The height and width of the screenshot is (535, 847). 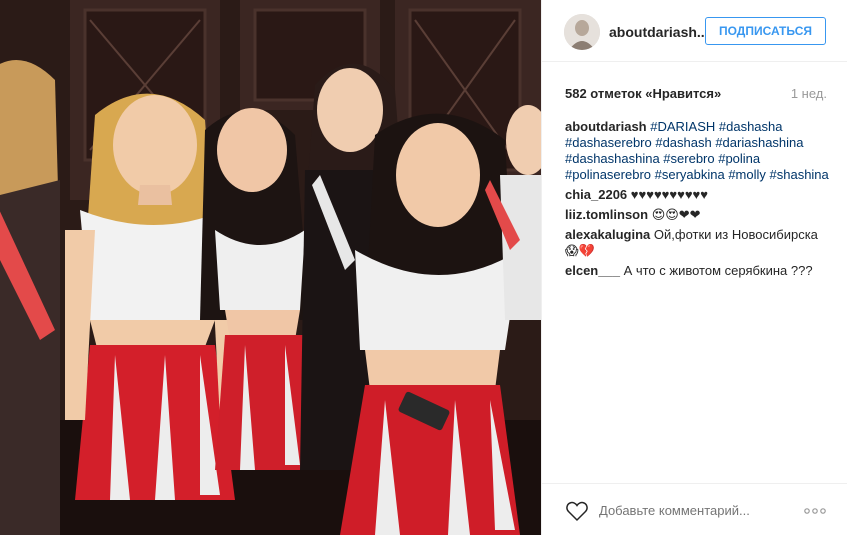 I want to click on post-header: aboutdariash... ПОДПИСАТЬСЯ, so click(x=694, y=31).